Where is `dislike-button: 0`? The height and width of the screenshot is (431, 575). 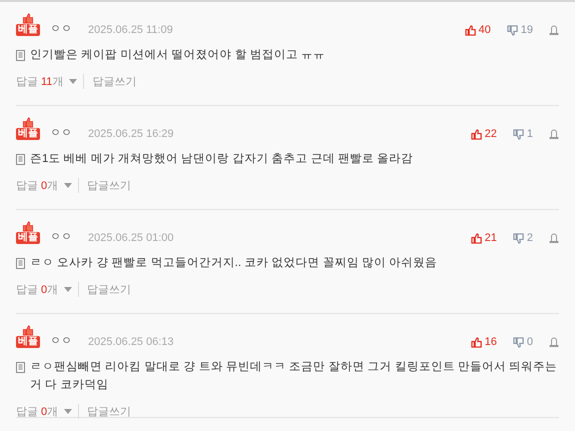 dislike-button: 0 is located at coordinates (522, 342).